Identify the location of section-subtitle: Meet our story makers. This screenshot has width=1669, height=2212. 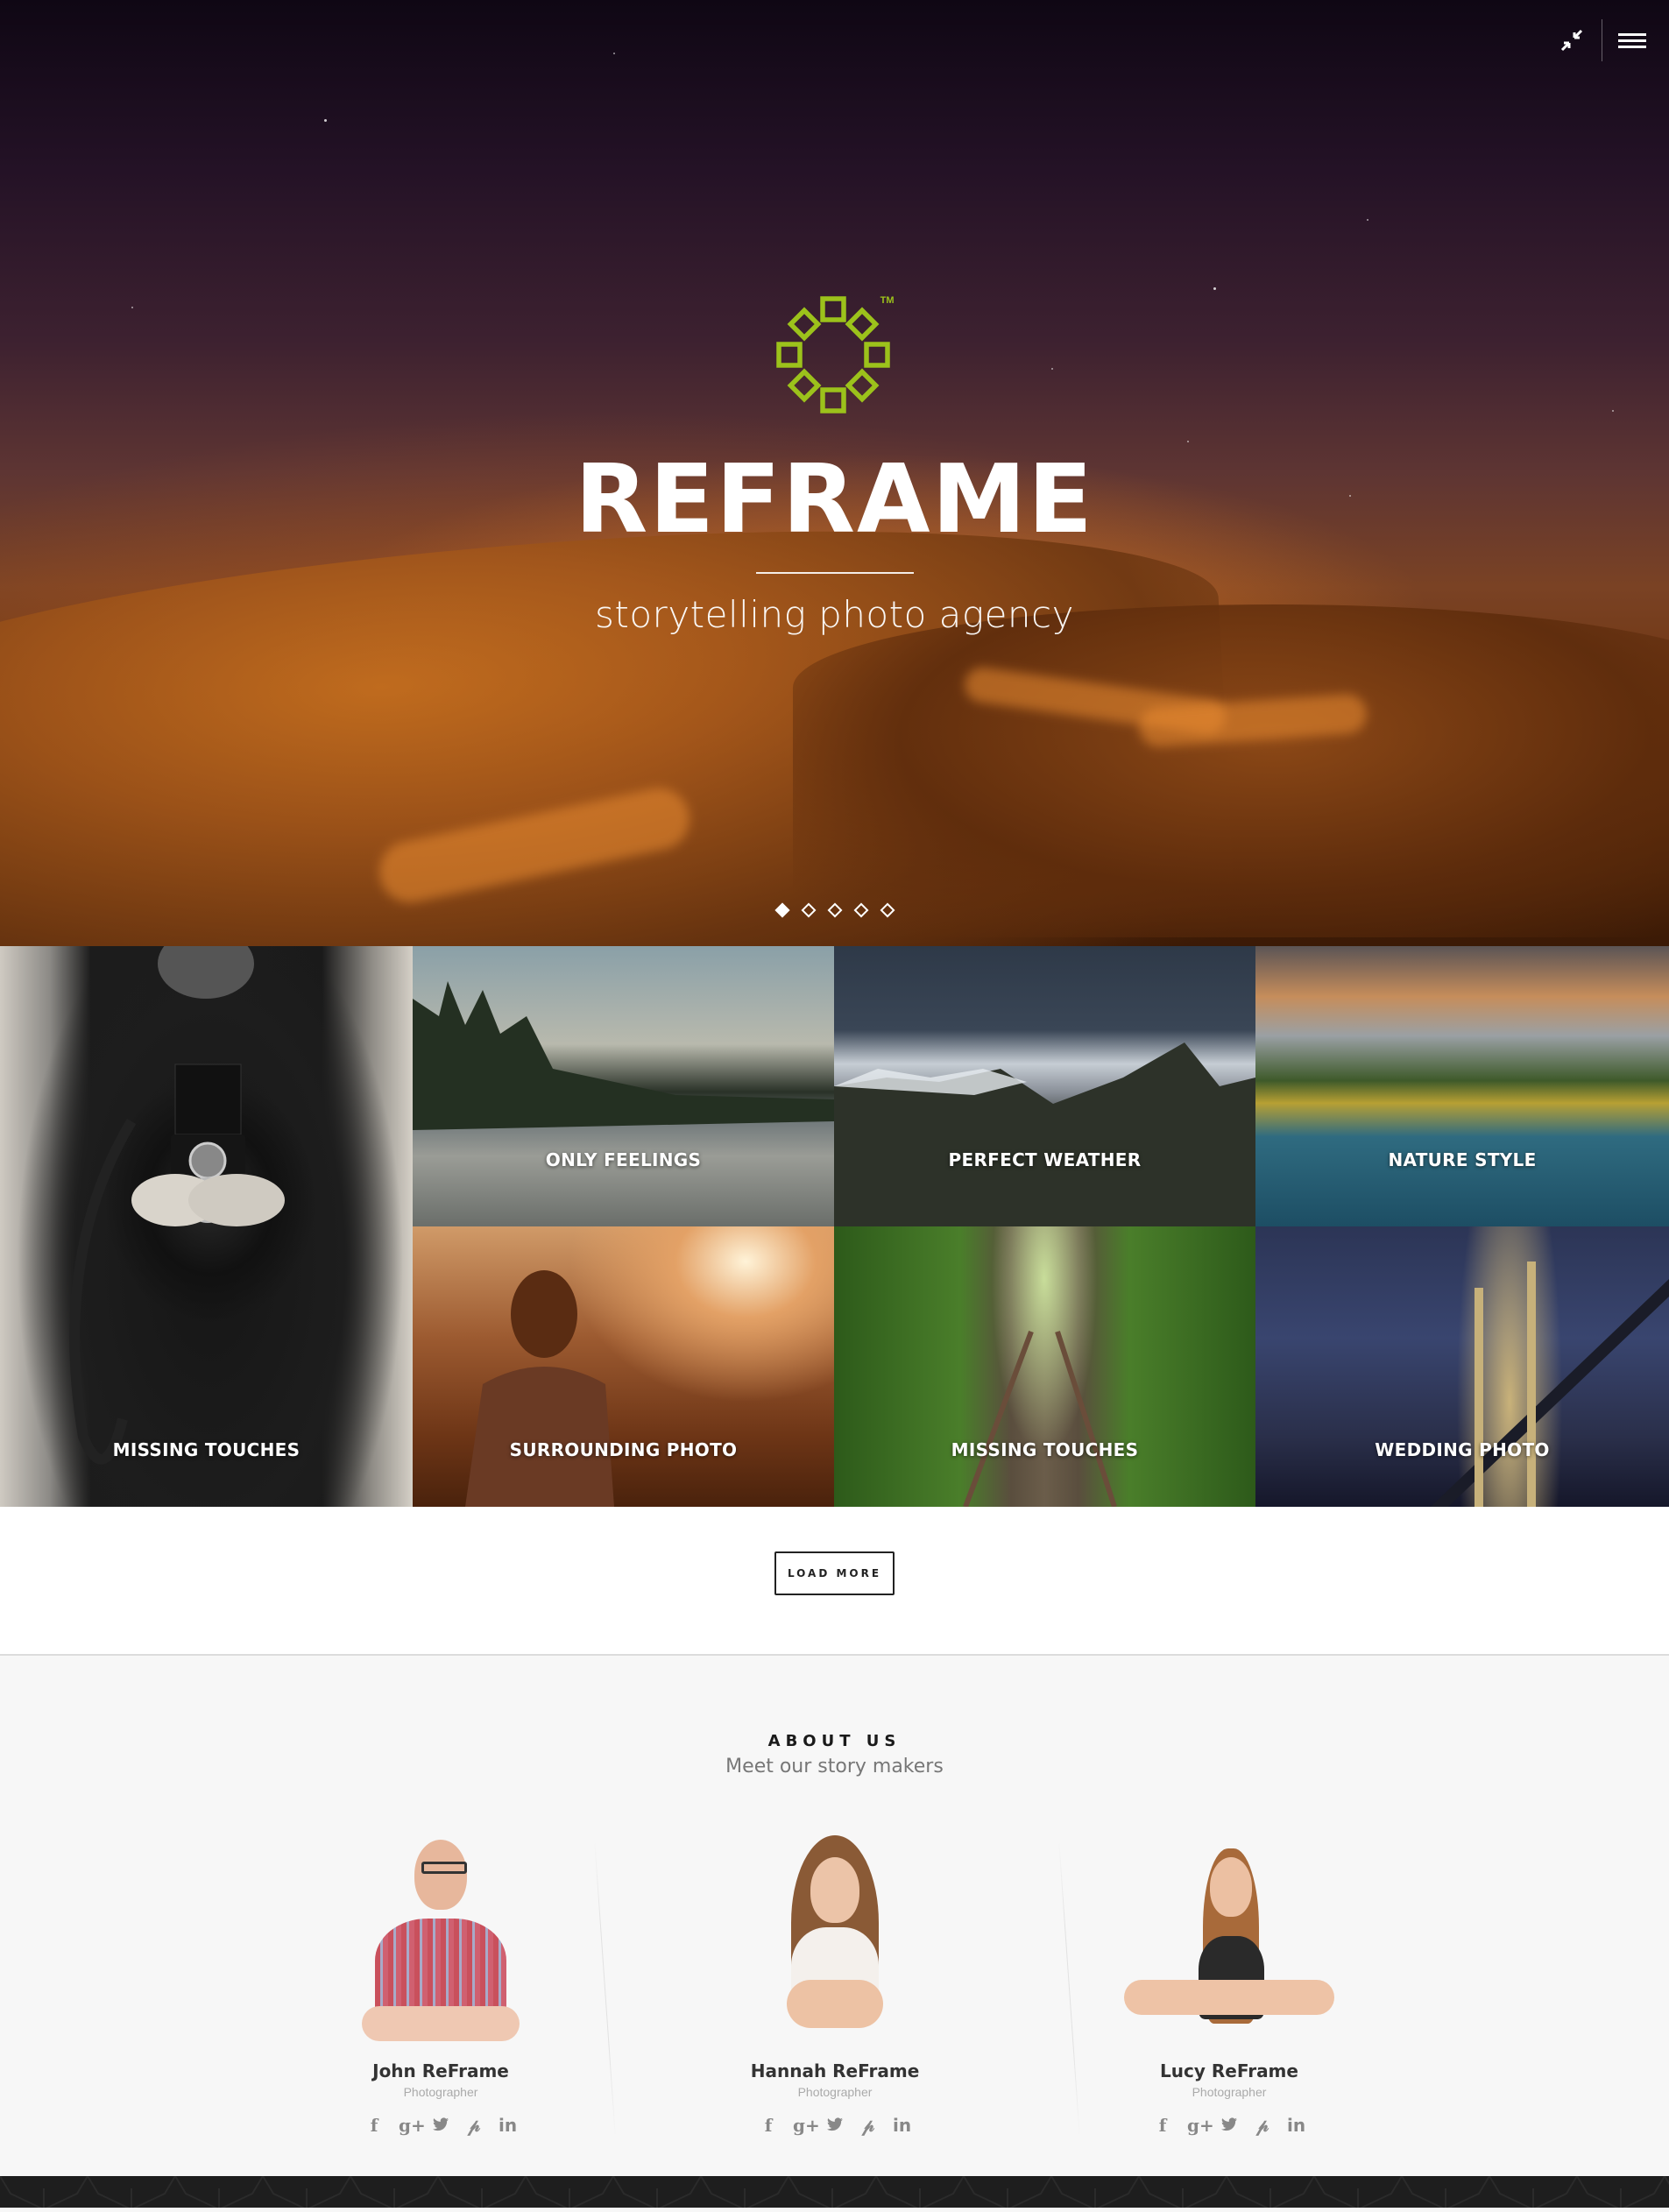
(834, 1766).